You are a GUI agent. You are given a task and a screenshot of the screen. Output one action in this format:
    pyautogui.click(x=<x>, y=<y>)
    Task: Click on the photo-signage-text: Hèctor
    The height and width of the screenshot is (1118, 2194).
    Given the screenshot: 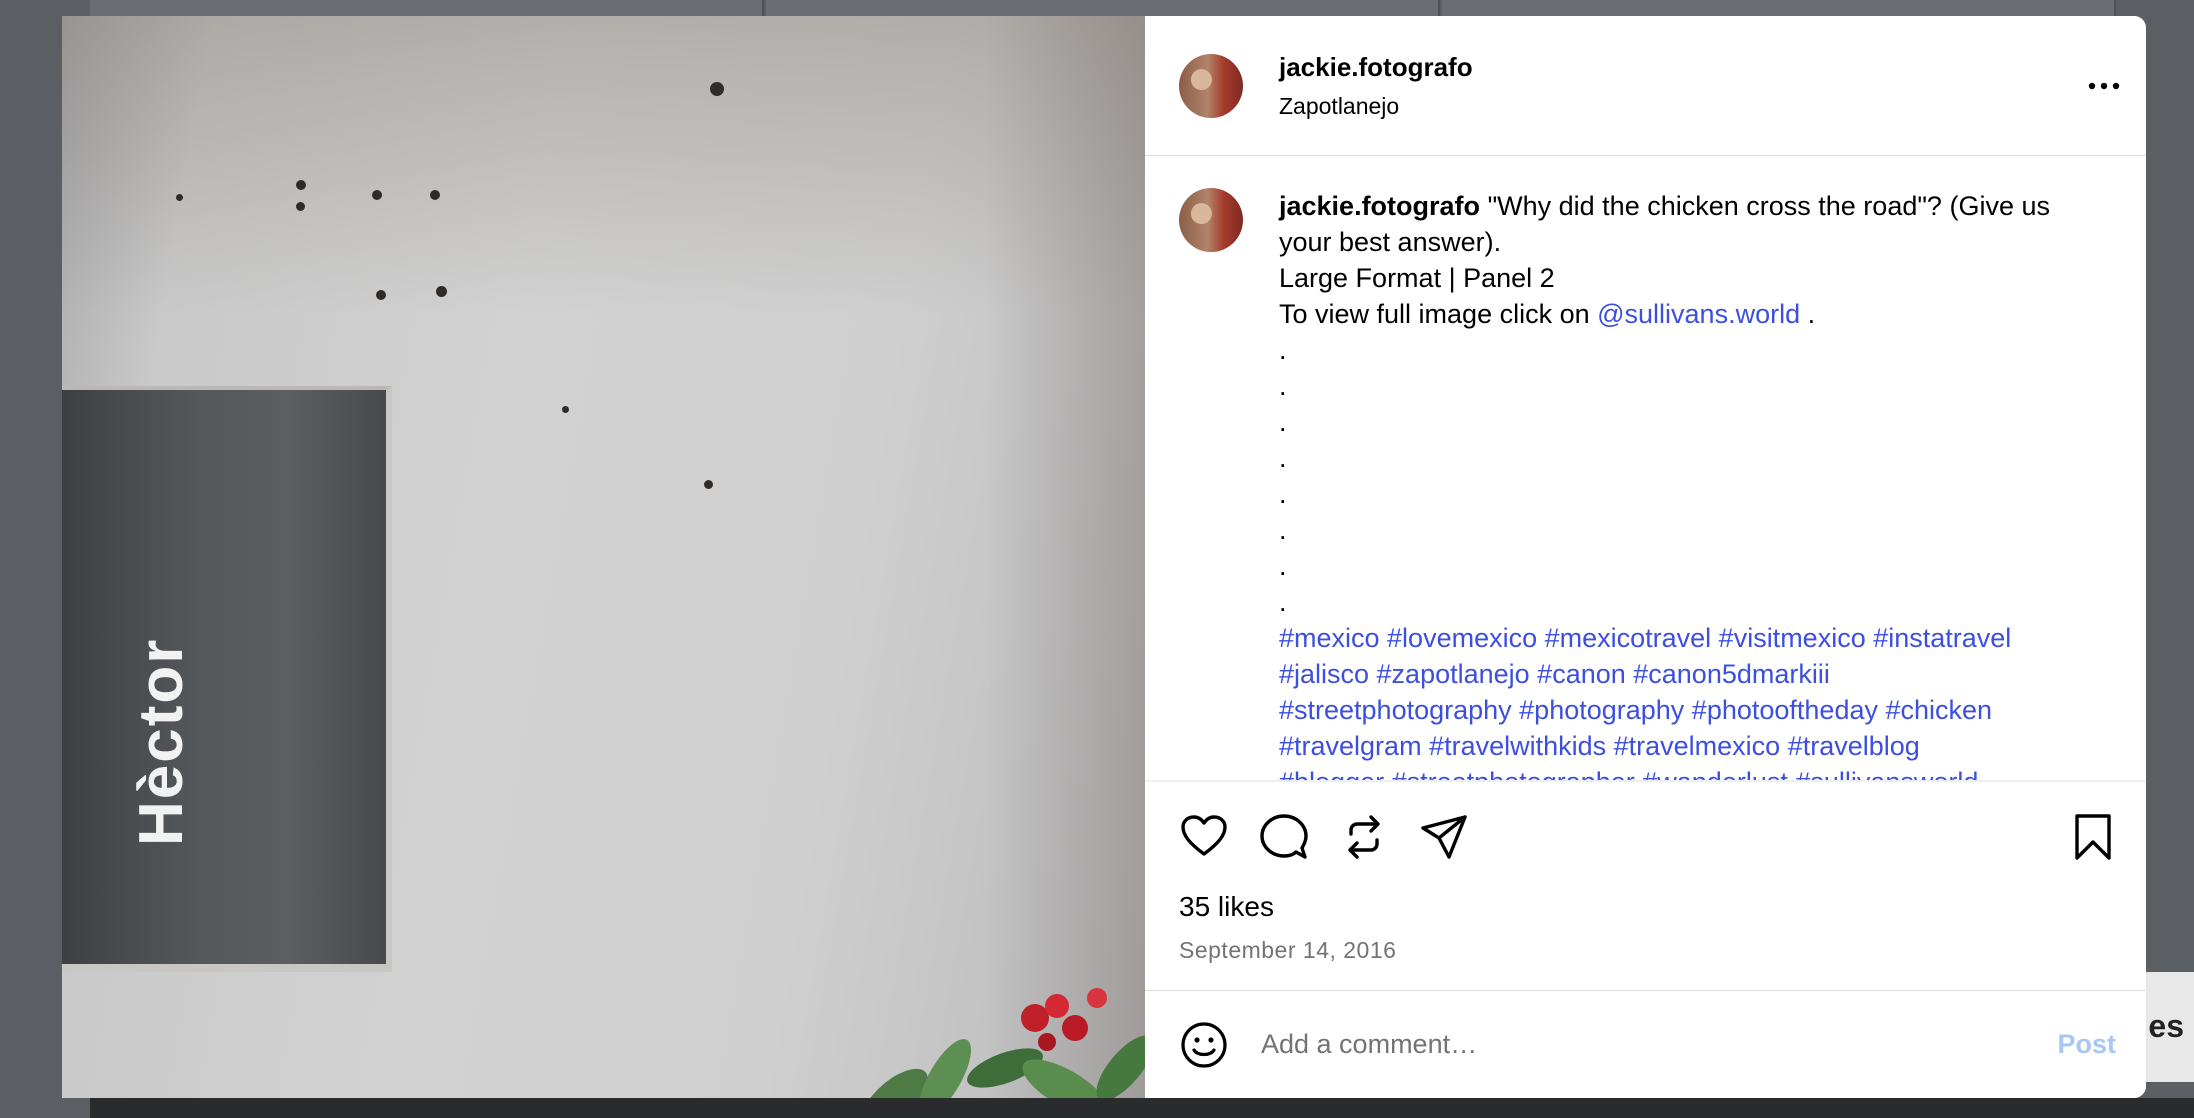 What is the action you would take?
    pyautogui.click(x=161, y=741)
    